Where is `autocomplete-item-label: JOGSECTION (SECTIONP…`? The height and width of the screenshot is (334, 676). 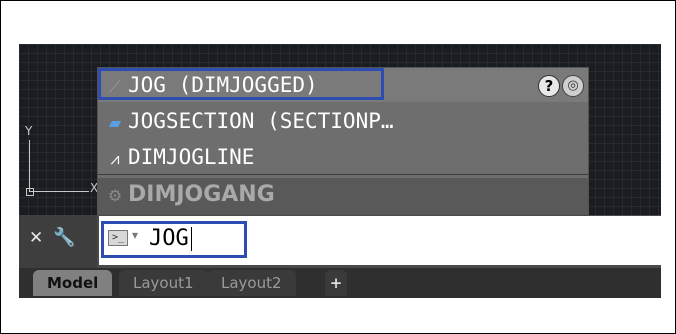 autocomplete-item-label: JOGSECTION (SECTIONP… is located at coordinates (261, 121).